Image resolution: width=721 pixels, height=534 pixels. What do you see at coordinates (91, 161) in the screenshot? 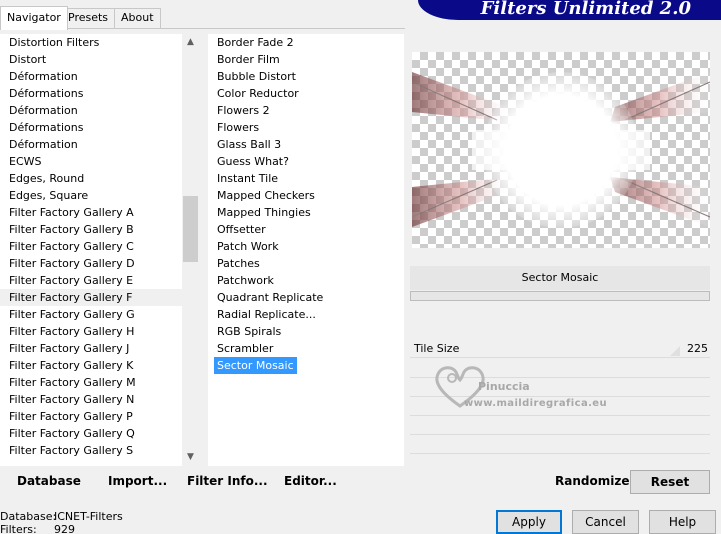
I see `category-item: ECWS` at bounding box center [91, 161].